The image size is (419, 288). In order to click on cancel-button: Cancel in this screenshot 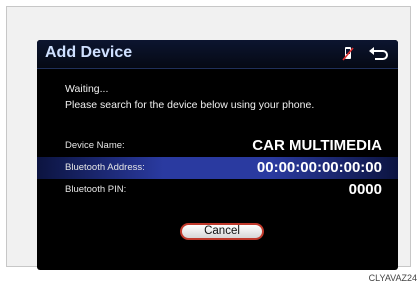, I will do `click(222, 231)`.